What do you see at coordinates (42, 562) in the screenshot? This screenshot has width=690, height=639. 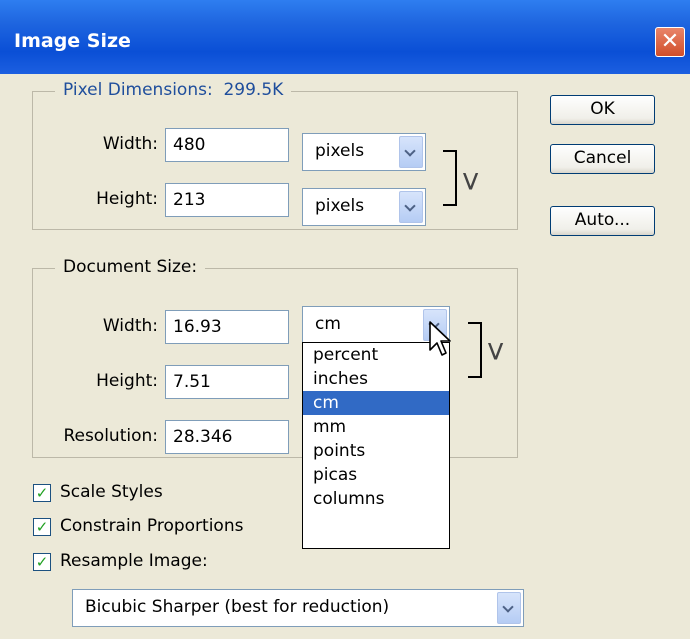 I see `resample-image-checkbox: ✓` at bounding box center [42, 562].